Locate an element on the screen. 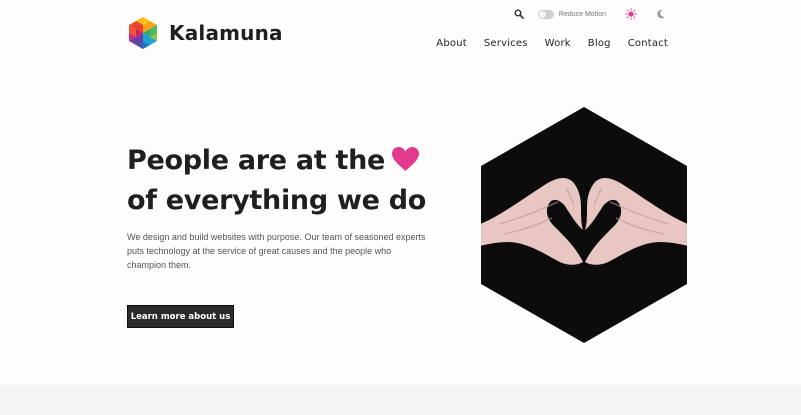  nav-item-contact: Contact is located at coordinates (648, 43).